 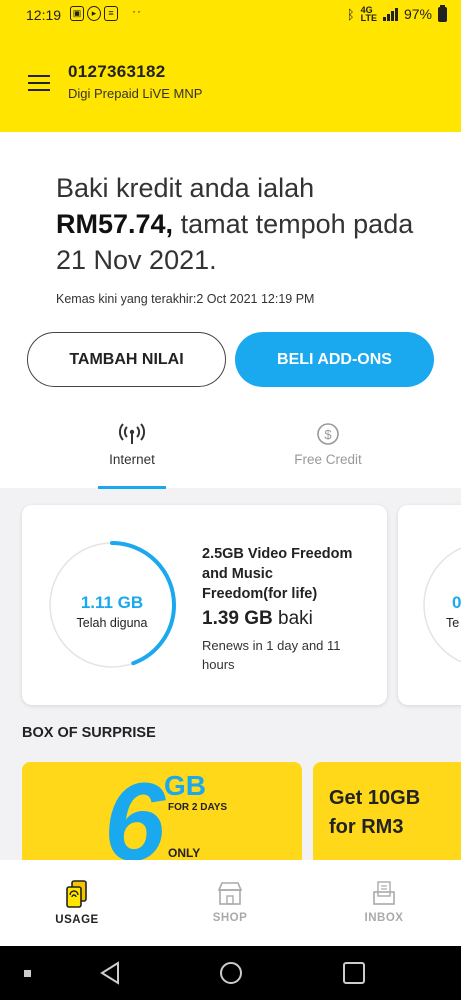 I want to click on nav-usage-label: USAGE, so click(x=77, y=920).